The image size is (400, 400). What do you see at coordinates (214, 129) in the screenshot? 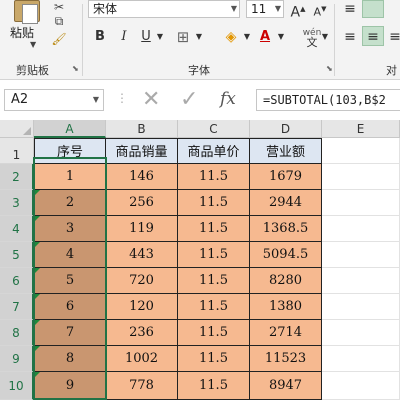
I see `column-header-c: C` at bounding box center [214, 129].